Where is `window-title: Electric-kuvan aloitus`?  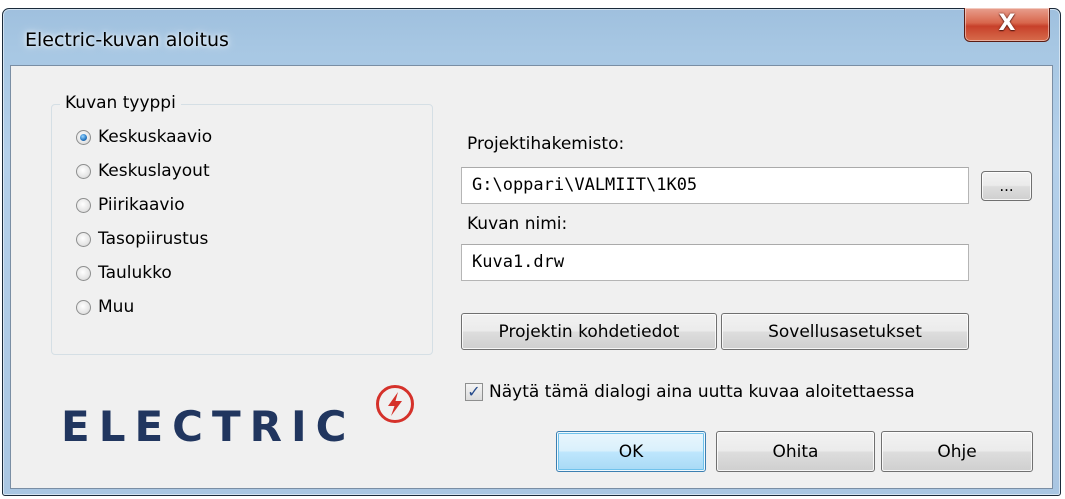 window-title: Electric-kuvan aloitus is located at coordinates (127, 40).